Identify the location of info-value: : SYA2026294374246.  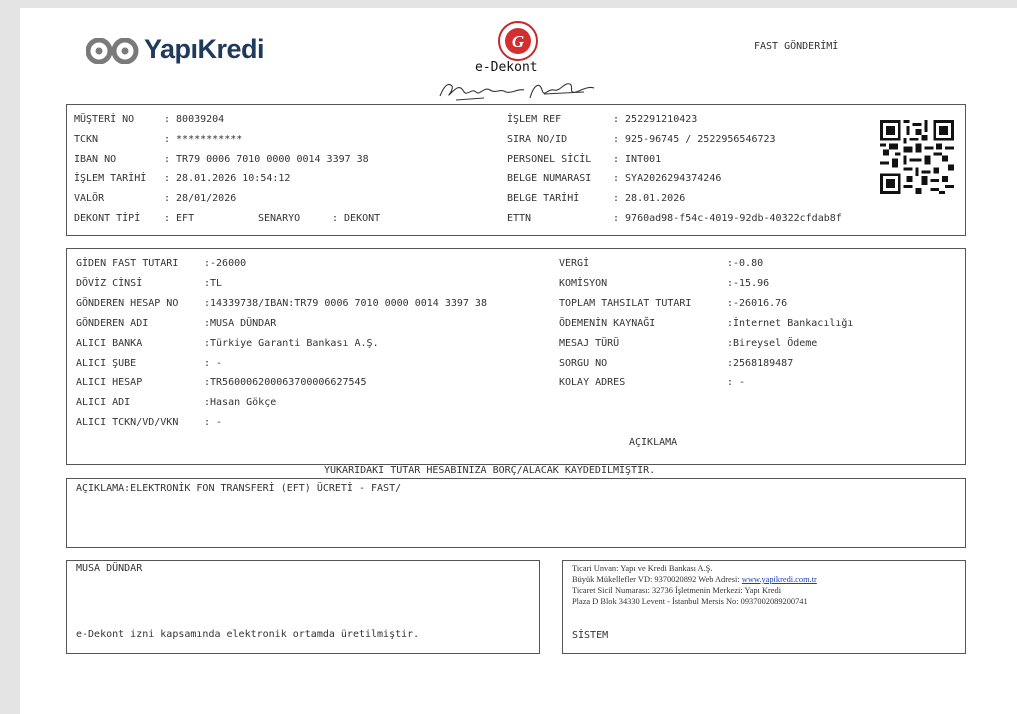
(667, 179).